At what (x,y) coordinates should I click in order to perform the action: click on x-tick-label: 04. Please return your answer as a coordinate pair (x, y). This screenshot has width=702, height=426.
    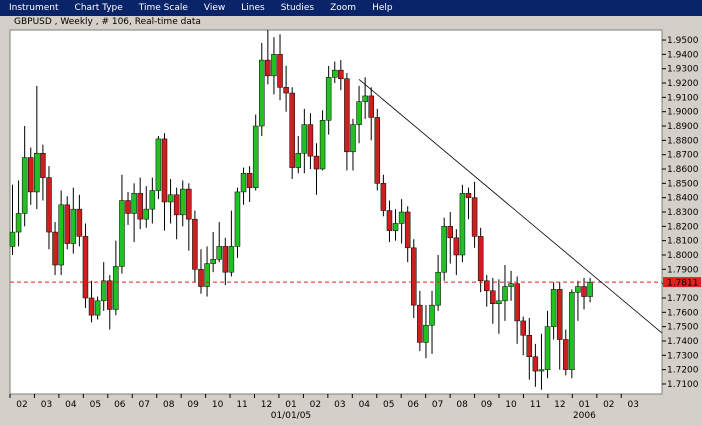
    Looking at the image, I should click on (71, 405).